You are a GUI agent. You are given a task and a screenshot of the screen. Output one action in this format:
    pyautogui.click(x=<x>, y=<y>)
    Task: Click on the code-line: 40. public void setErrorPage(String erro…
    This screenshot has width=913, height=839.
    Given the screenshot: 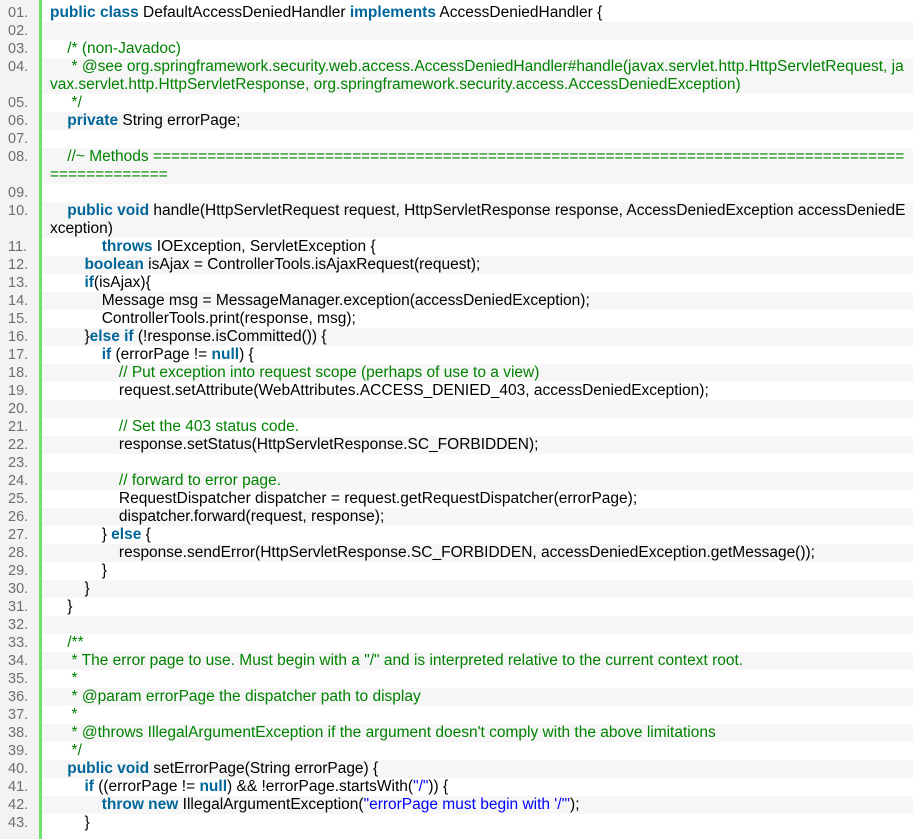 What is the action you would take?
    pyautogui.click(x=456, y=769)
    